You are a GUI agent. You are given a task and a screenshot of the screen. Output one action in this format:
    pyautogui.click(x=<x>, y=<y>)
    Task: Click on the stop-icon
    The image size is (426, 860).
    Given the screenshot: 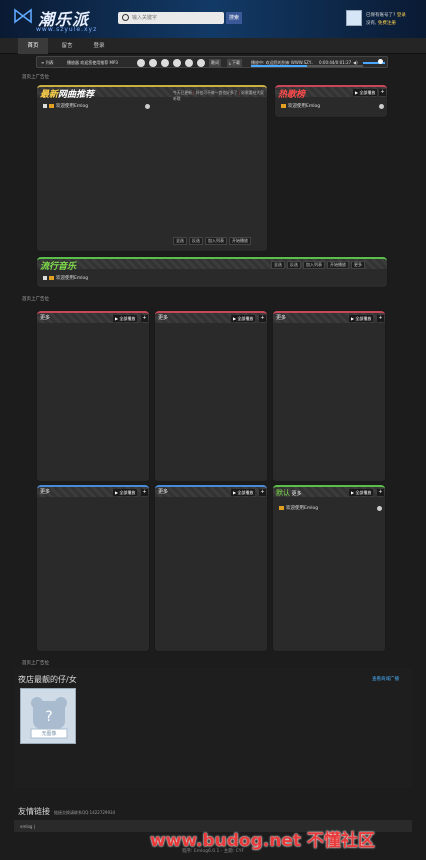 What is the action you would take?
    pyautogui.click(x=177, y=63)
    